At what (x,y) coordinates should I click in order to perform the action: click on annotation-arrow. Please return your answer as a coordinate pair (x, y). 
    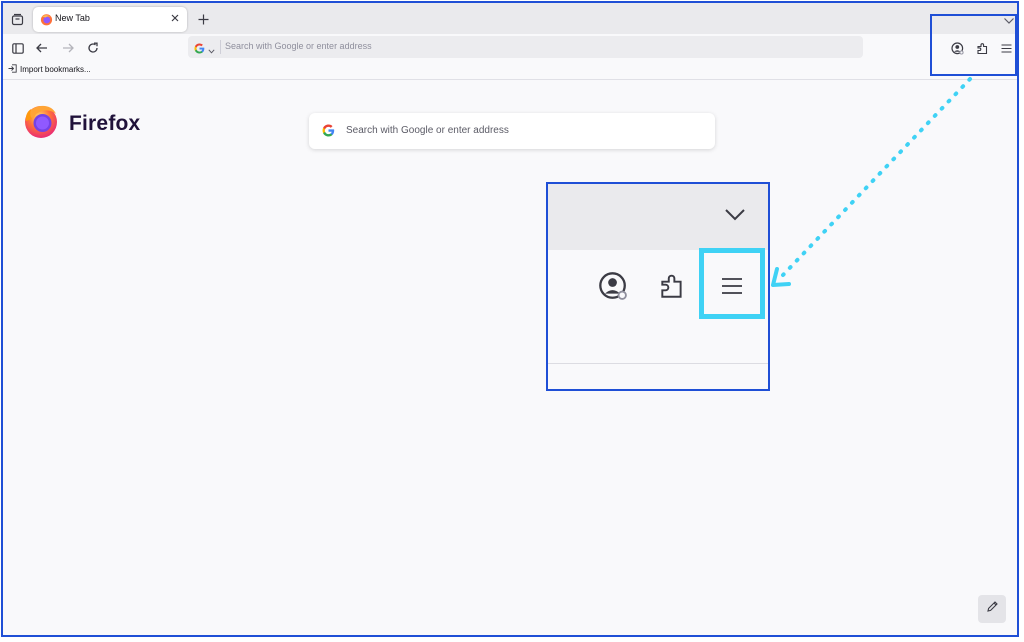
    Looking at the image, I should click on (871, 182).